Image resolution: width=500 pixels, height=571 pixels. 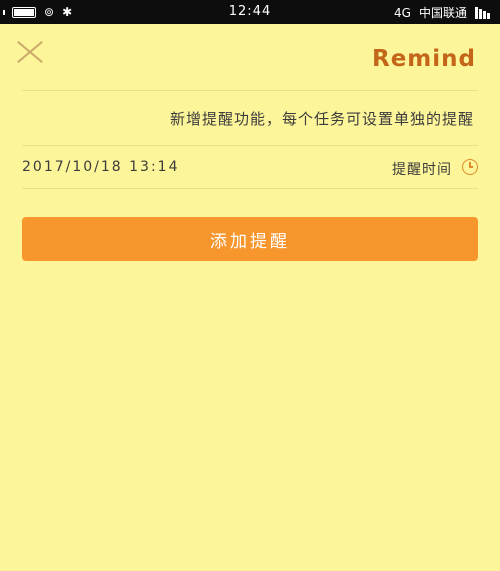 I want to click on network-type: 4G, so click(x=402, y=12).